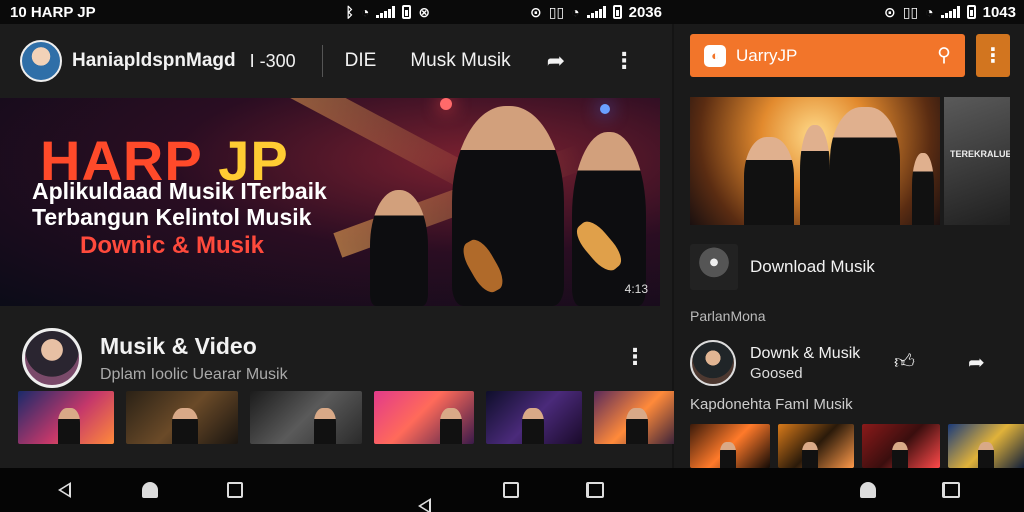 This screenshot has height=512, width=1024. I want to click on channel-info: Musik & Video Dplam Ioolic Uearar Musik, so click(194, 358).